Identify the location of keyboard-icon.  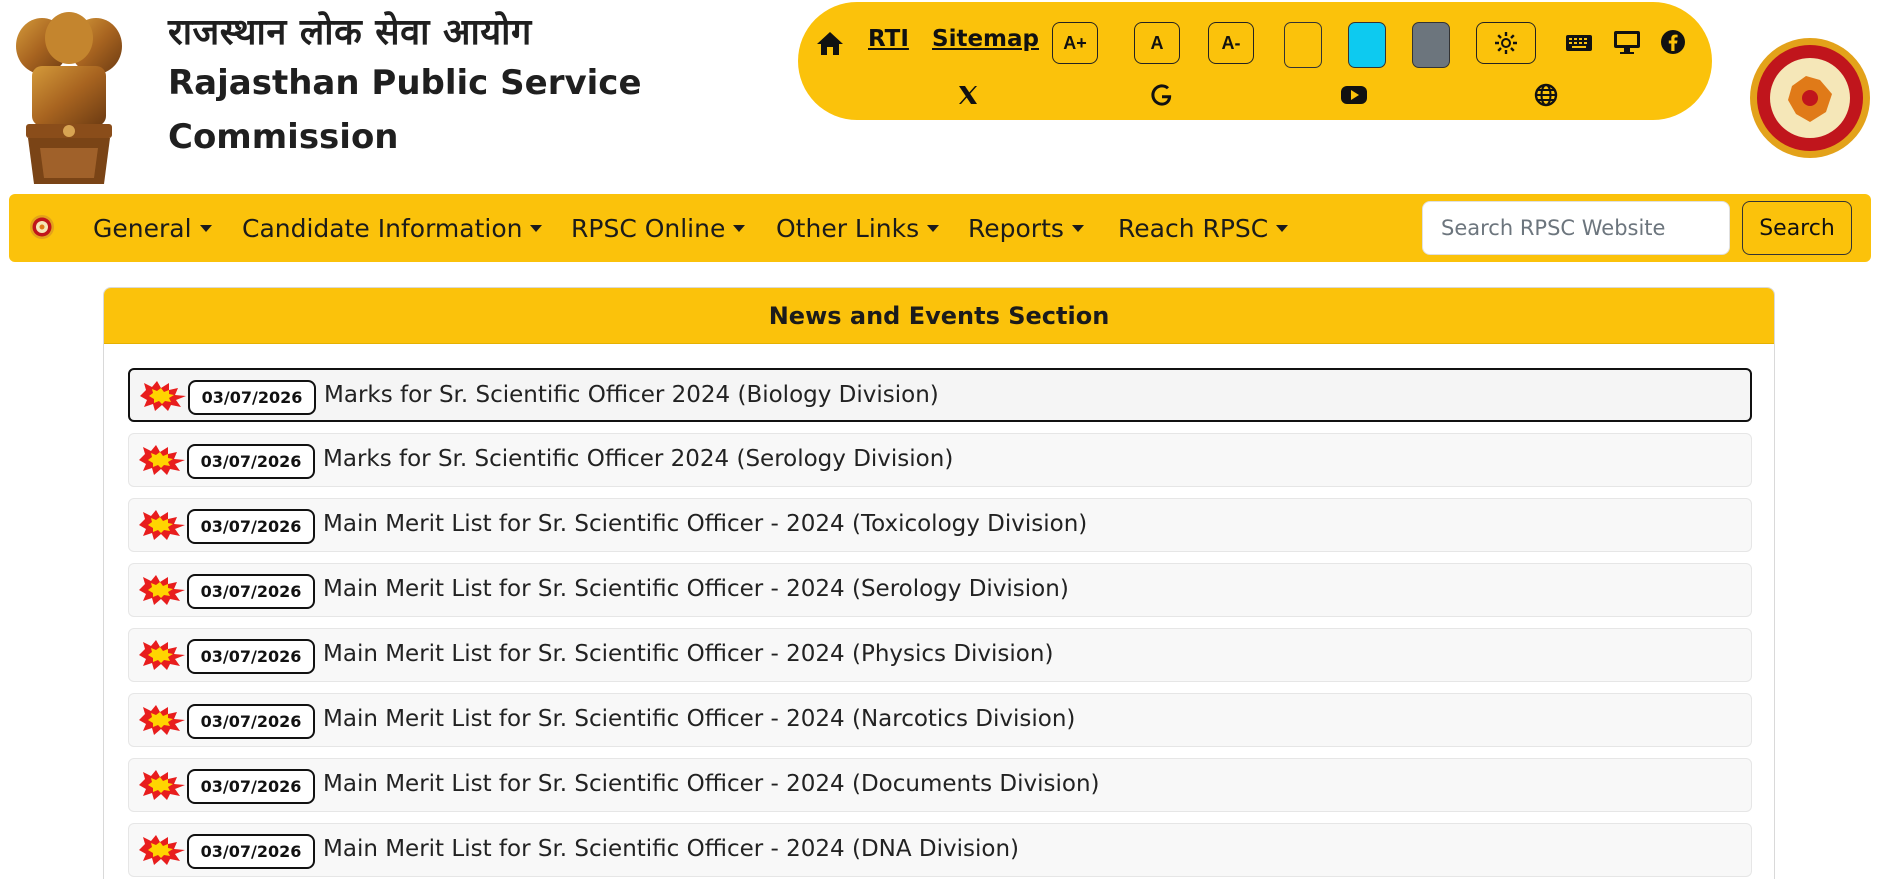
(1579, 43).